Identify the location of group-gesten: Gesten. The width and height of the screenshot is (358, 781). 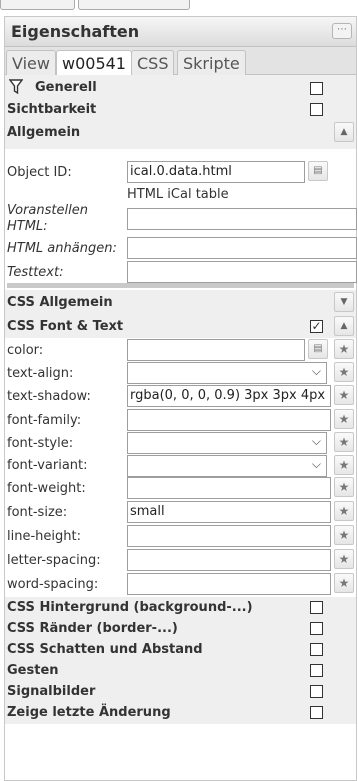
(180, 671).